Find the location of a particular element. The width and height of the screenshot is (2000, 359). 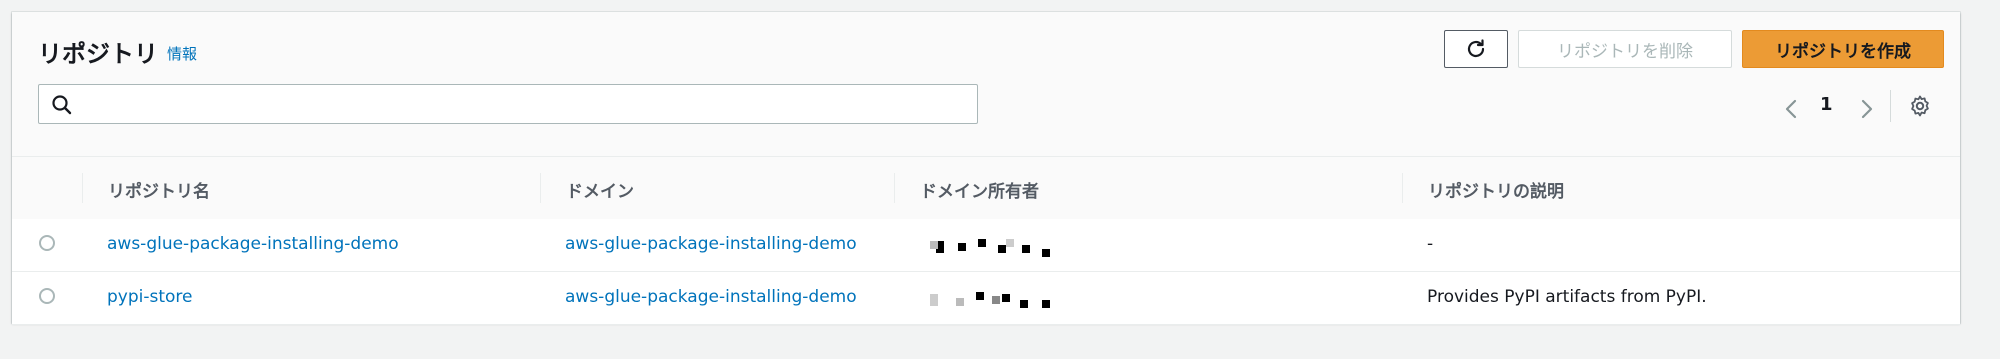

search-input is located at coordinates (523, 105).